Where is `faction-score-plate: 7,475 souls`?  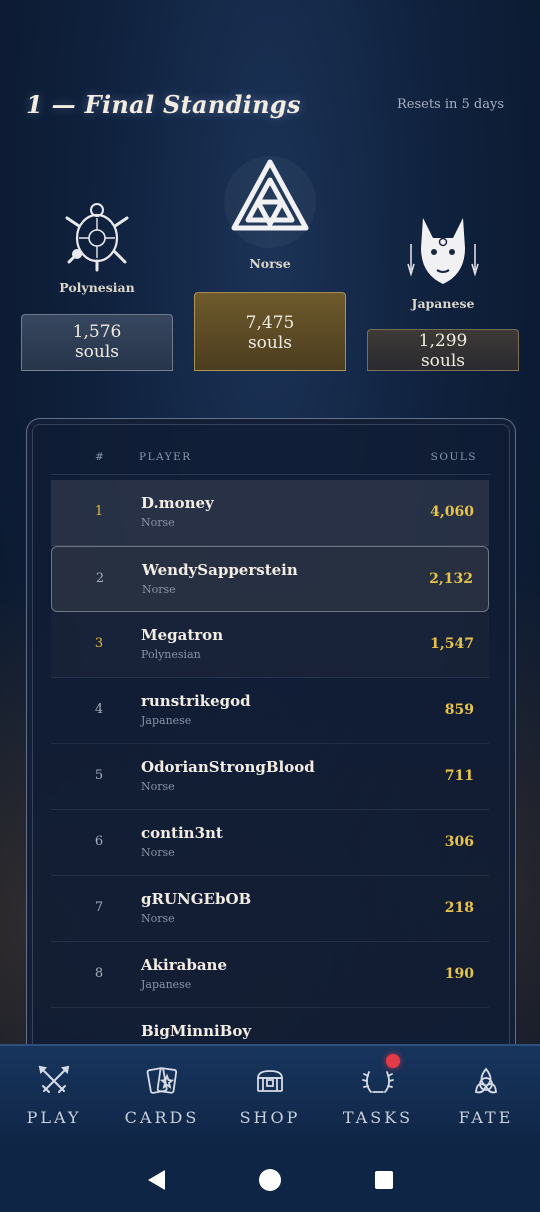 faction-score-plate: 7,475 souls is located at coordinates (270, 331).